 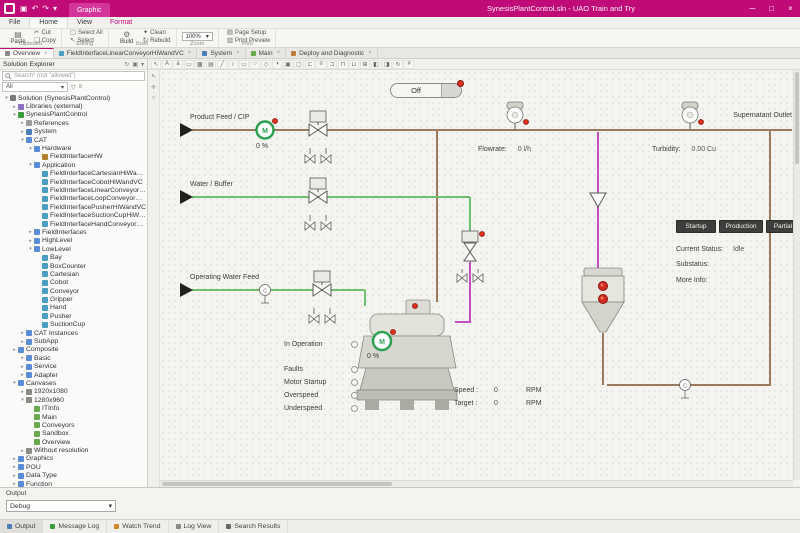 I want to click on tree-item-pou: ▸ POU, so click(x=73, y=467).